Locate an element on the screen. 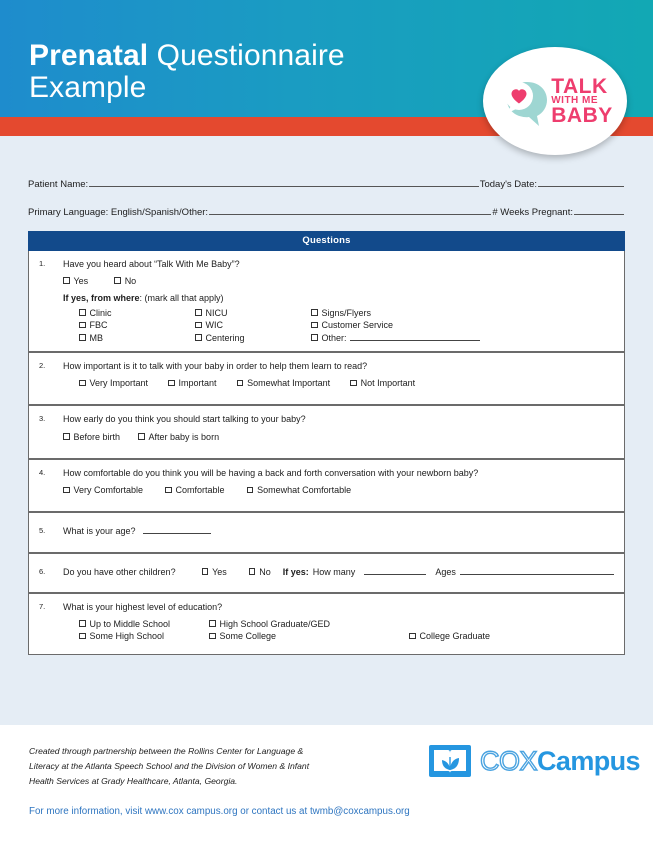 This screenshot has height=843, width=653. question-4-number: 4. is located at coordinates (42, 472).